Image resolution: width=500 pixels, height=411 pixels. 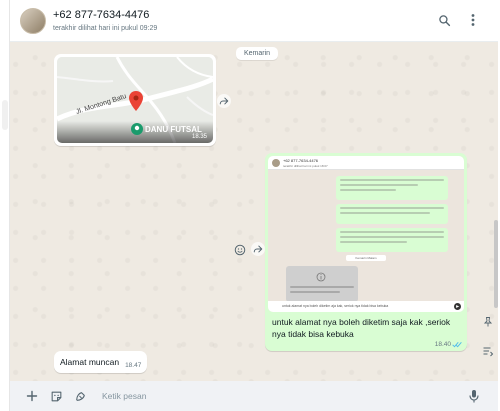 What do you see at coordinates (33, 21) in the screenshot?
I see `contact-avatar` at bounding box center [33, 21].